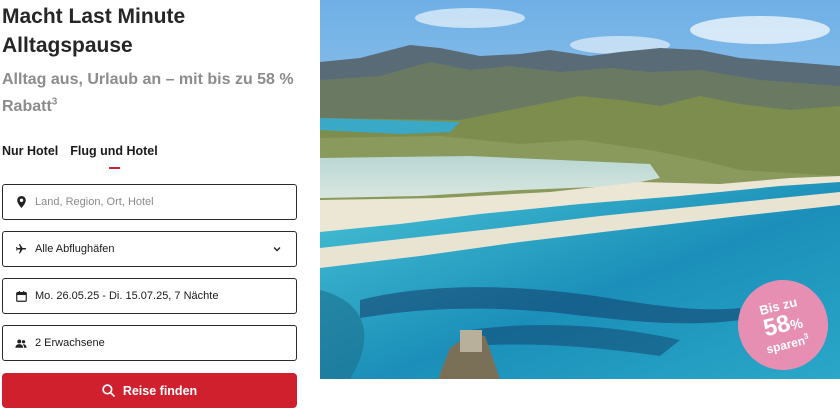 This screenshot has height=412, width=840. What do you see at coordinates (127, 296) in the screenshot?
I see `travel-dates-value: Mo. 26.05.25 - Di. 15.07.25, 7 Nächte` at bounding box center [127, 296].